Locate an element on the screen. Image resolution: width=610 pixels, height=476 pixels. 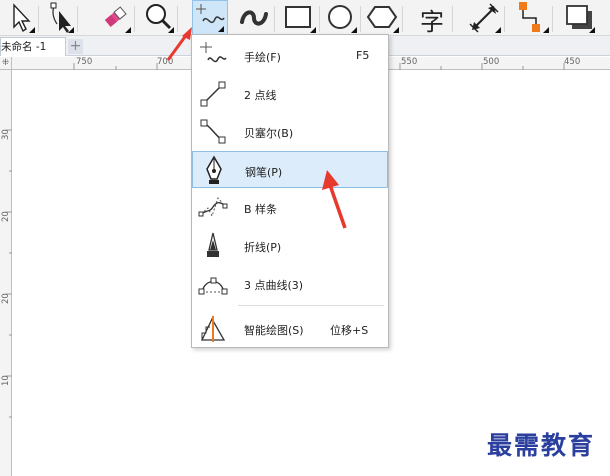
watermark-logo: 最需教育 is located at coordinates (541, 445).